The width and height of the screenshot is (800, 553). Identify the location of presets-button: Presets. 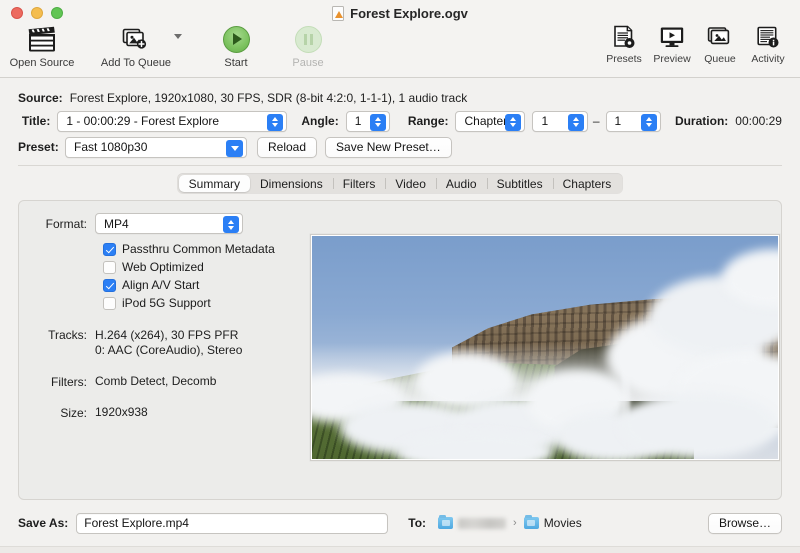
(624, 43).